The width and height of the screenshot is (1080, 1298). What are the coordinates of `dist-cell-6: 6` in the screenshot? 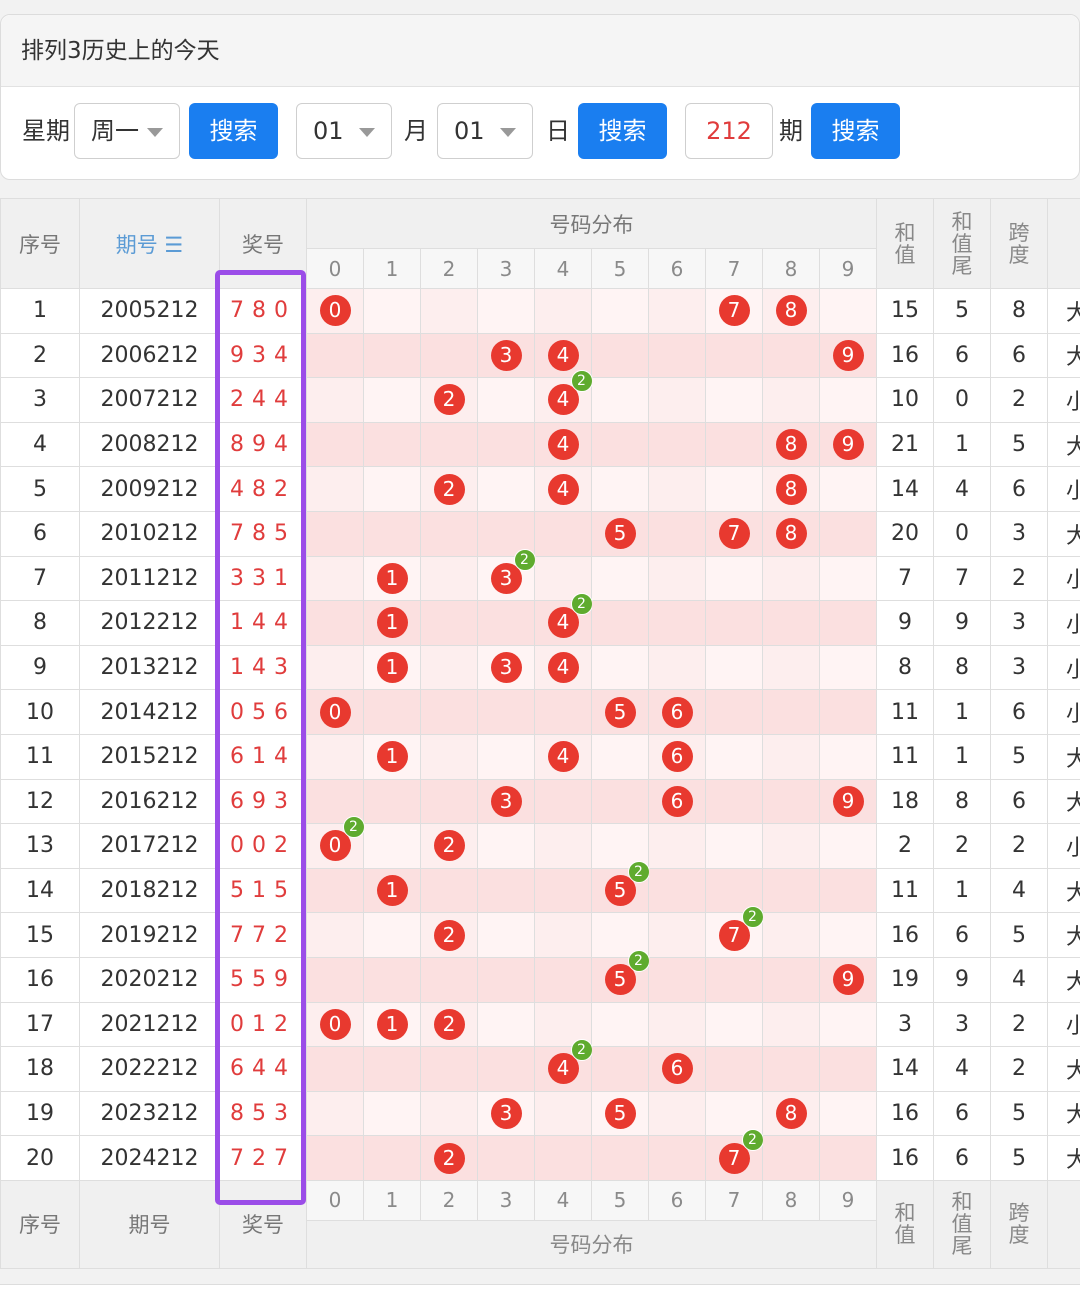 It's located at (677, 756).